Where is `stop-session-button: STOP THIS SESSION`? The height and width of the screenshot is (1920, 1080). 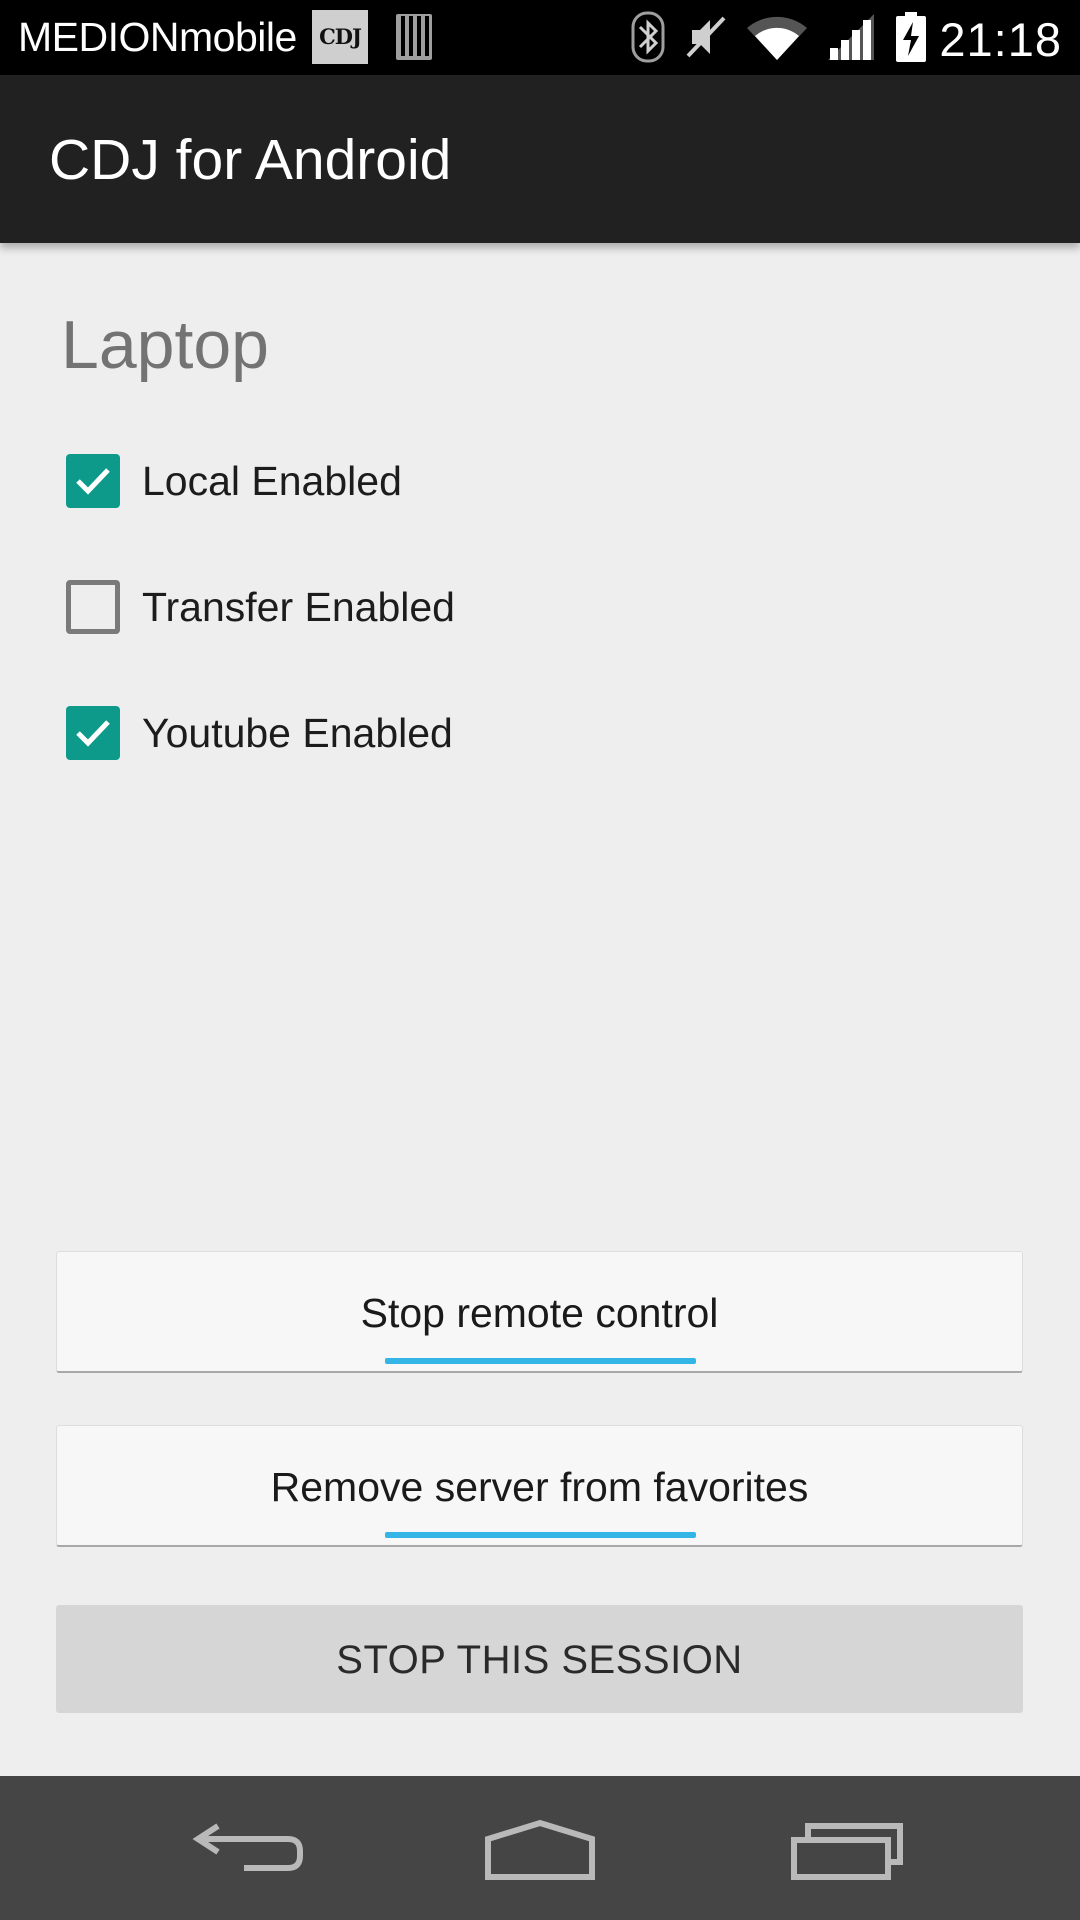 stop-session-button: STOP THIS SESSION is located at coordinates (539, 1659).